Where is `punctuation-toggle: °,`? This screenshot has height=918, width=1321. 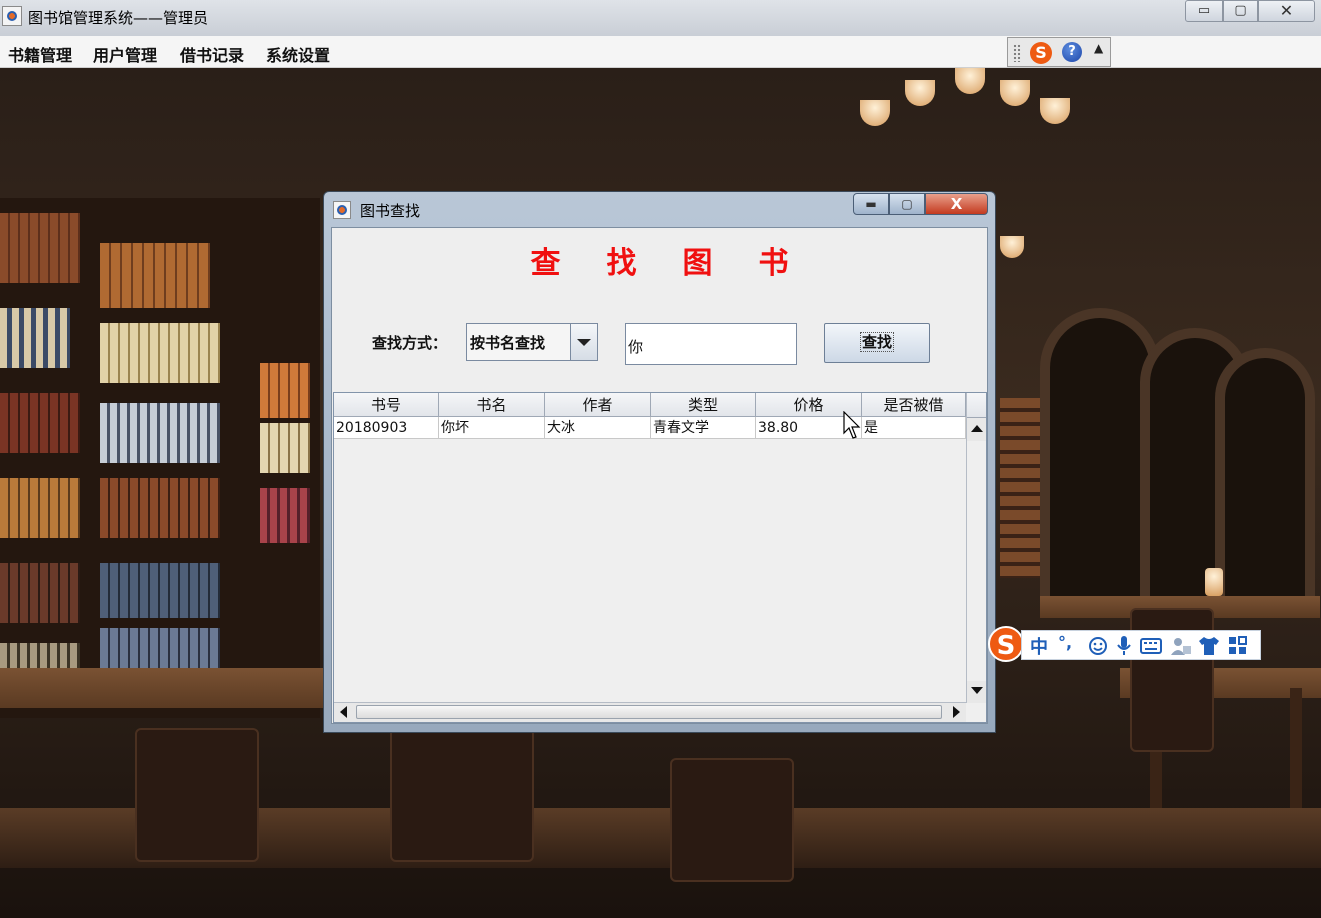 punctuation-toggle: °, is located at coordinates (1065, 642).